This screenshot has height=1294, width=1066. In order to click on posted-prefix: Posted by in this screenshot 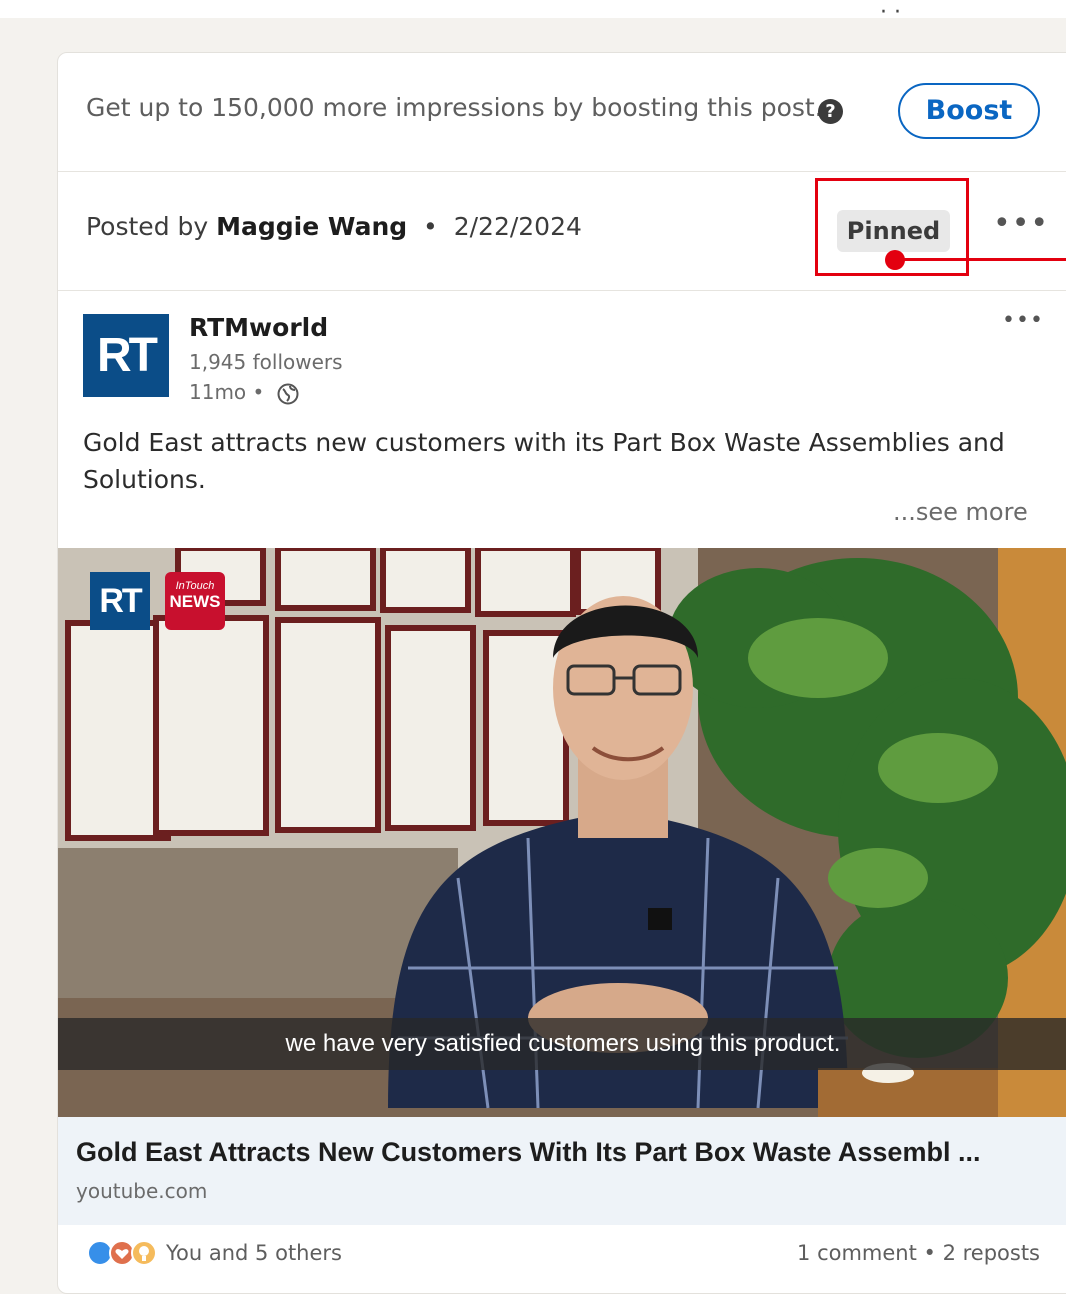, I will do `click(147, 226)`.